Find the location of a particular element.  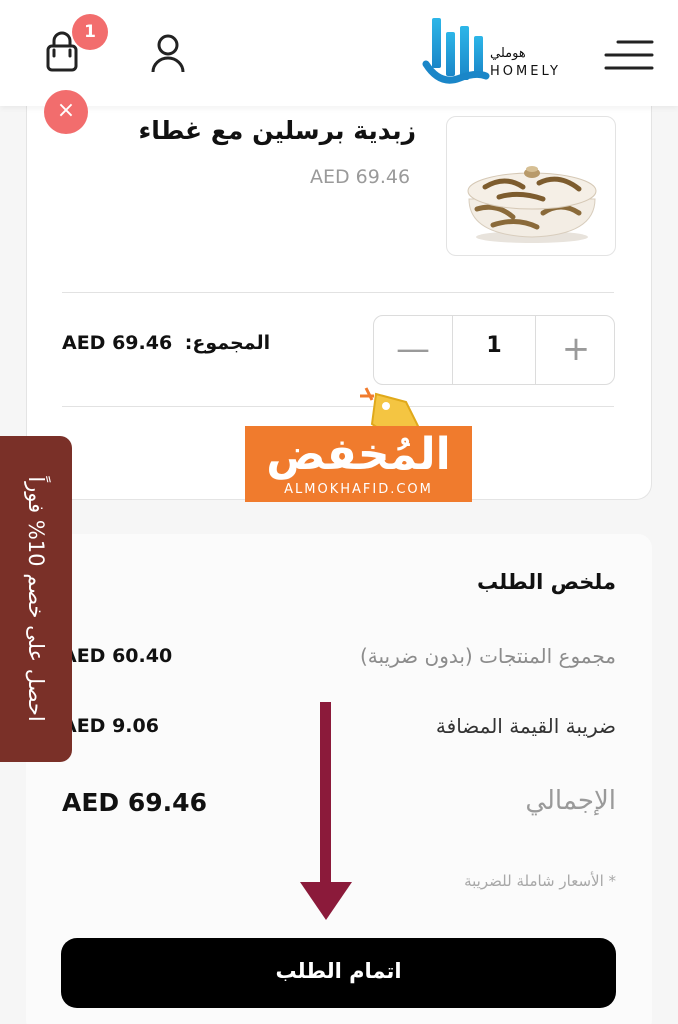

cart-count-badge: 1 is located at coordinates (90, 32).